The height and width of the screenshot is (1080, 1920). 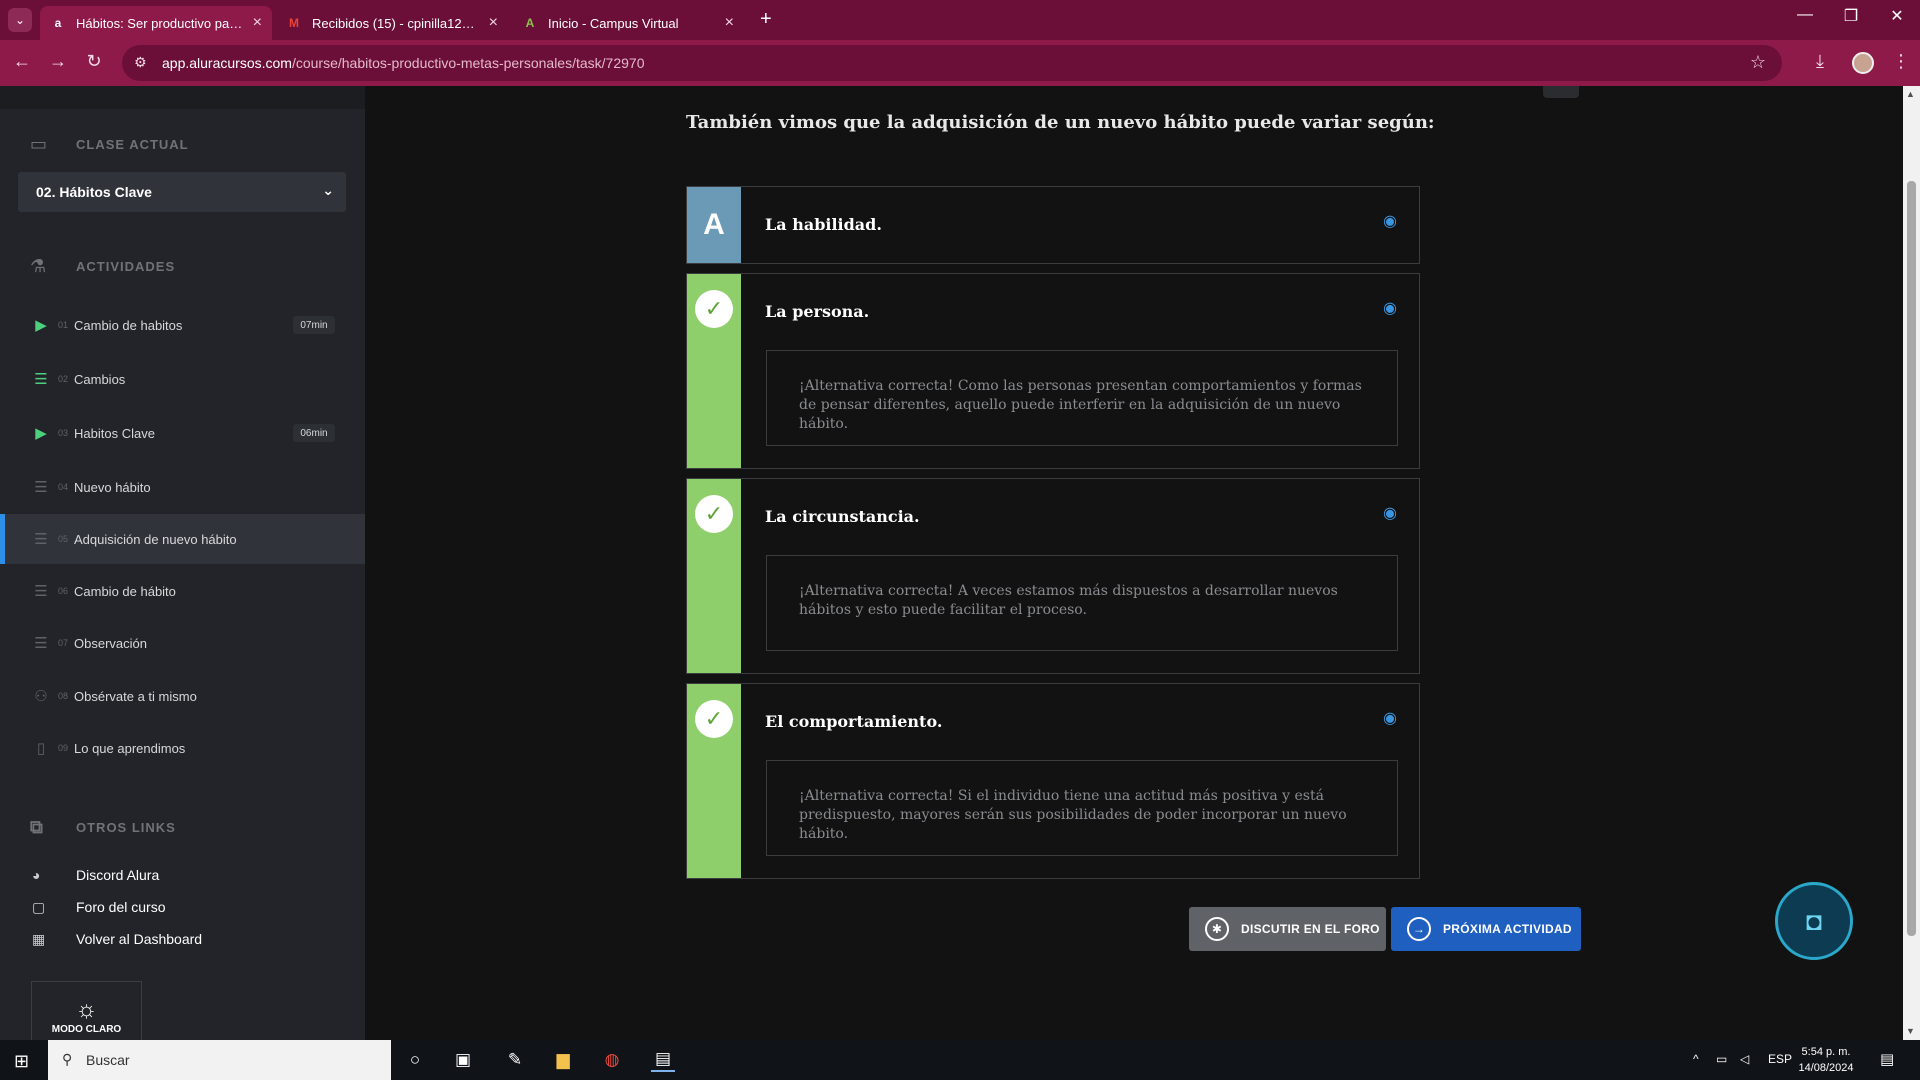 What do you see at coordinates (1851, 16) in the screenshot?
I see `restore-icon: ❐` at bounding box center [1851, 16].